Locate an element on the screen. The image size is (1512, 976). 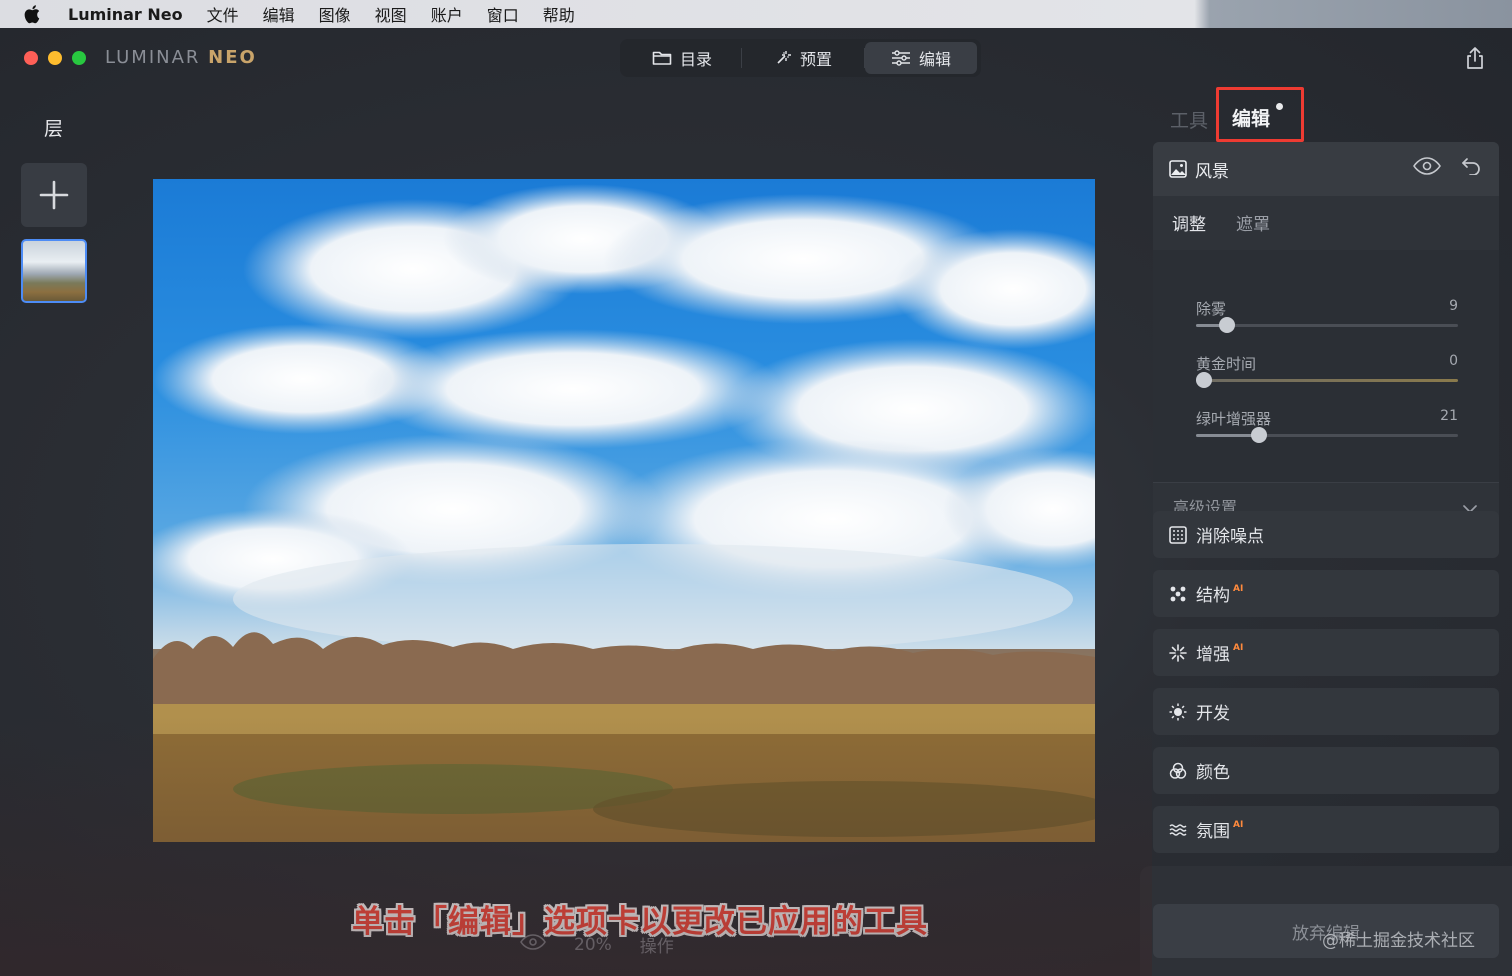
menu-file: 文件 is located at coordinates (223, 14).